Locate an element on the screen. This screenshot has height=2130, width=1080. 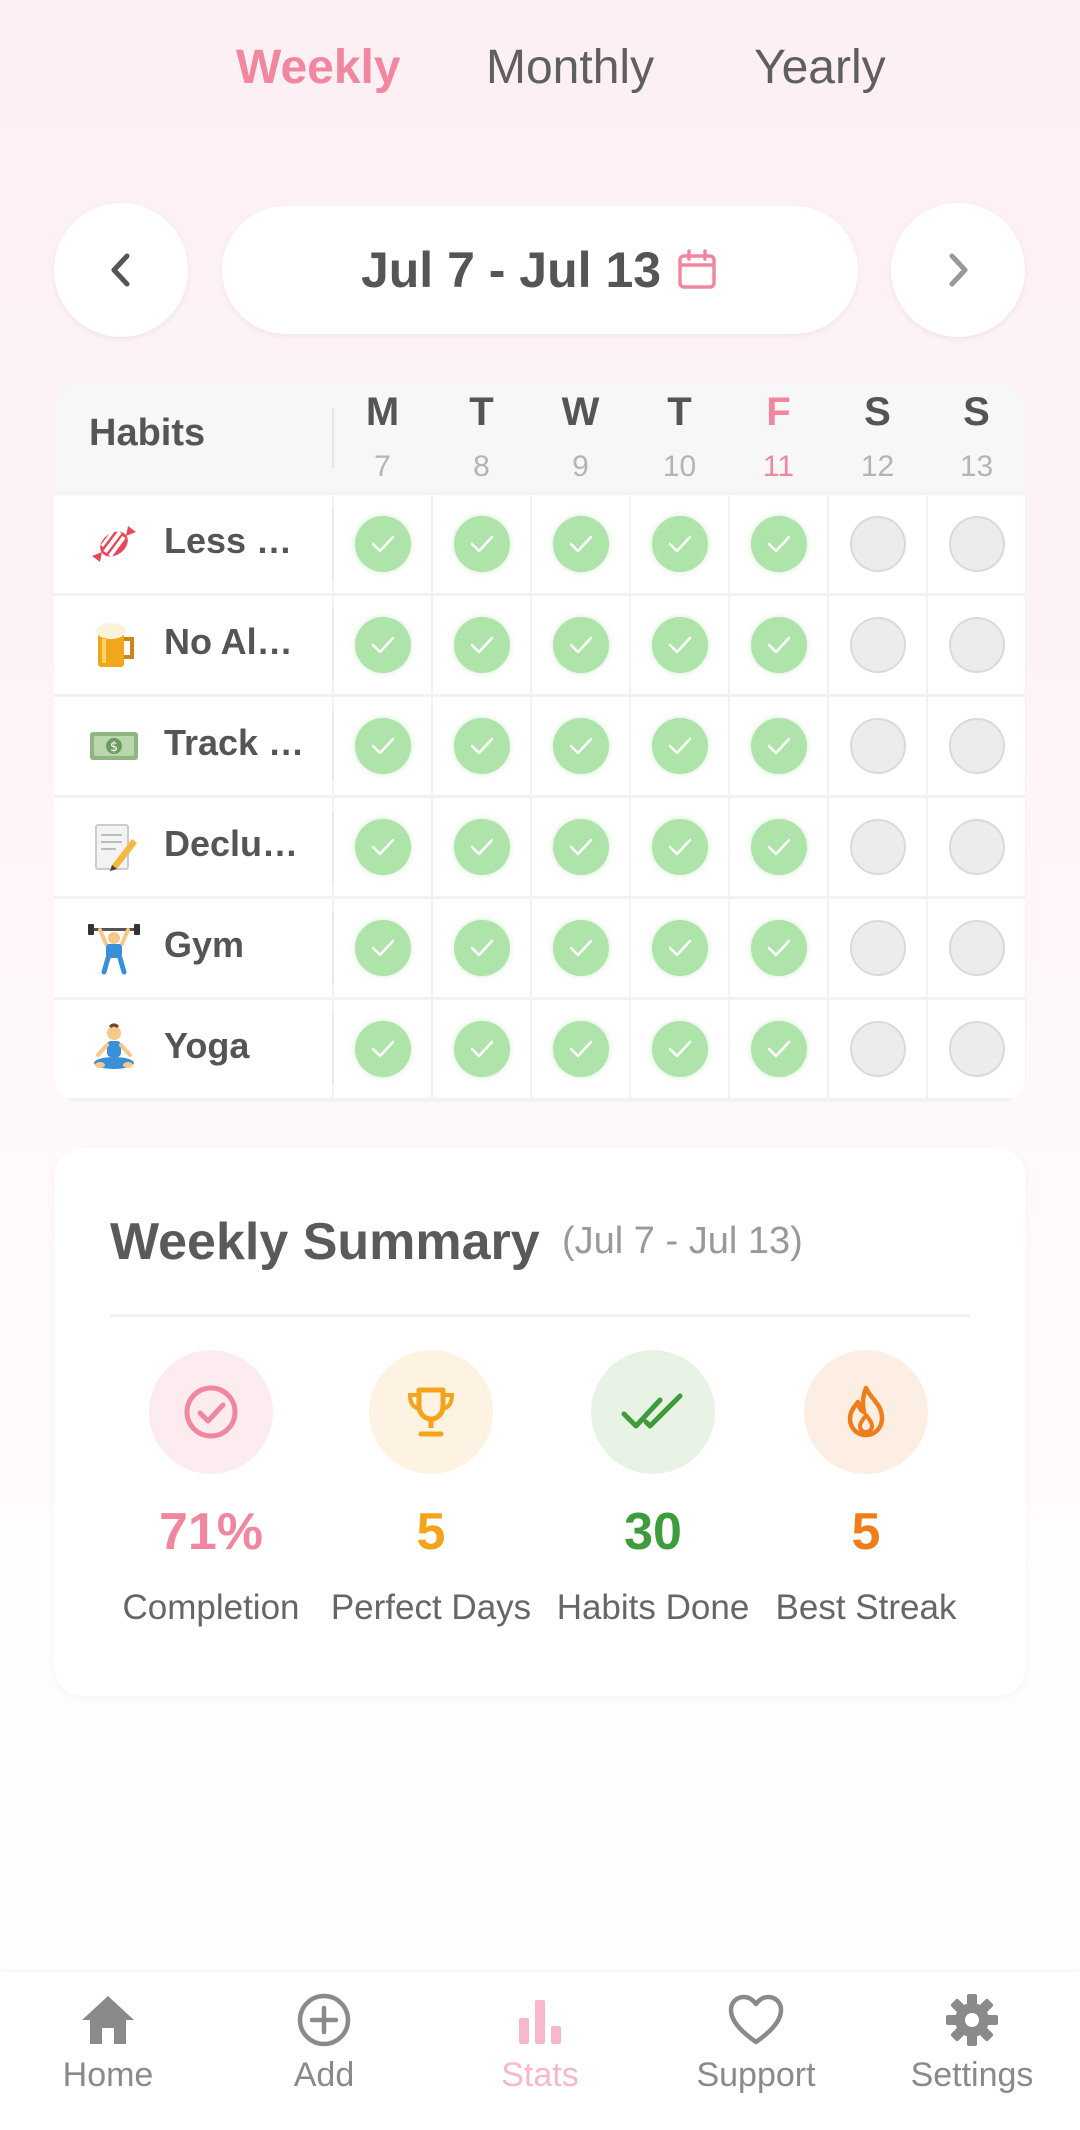
bottom-navigation: Home Add Stats Support Settings is located at coordinates (540, 2051).